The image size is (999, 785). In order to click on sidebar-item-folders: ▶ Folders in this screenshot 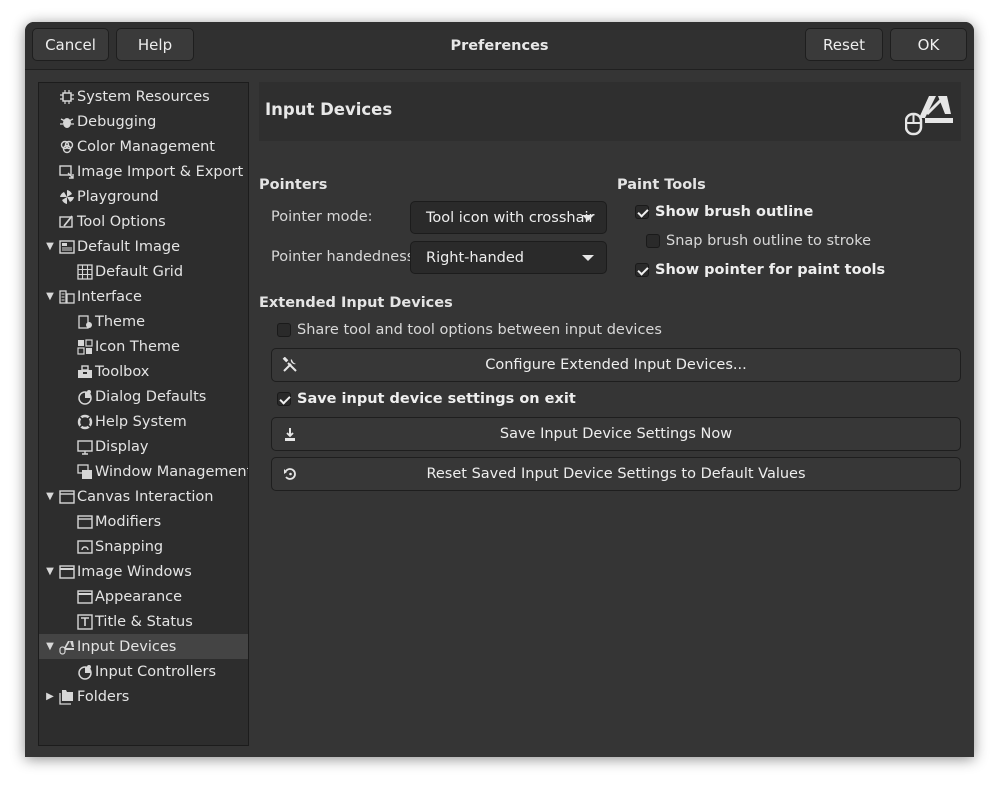, I will do `click(143, 696)`.